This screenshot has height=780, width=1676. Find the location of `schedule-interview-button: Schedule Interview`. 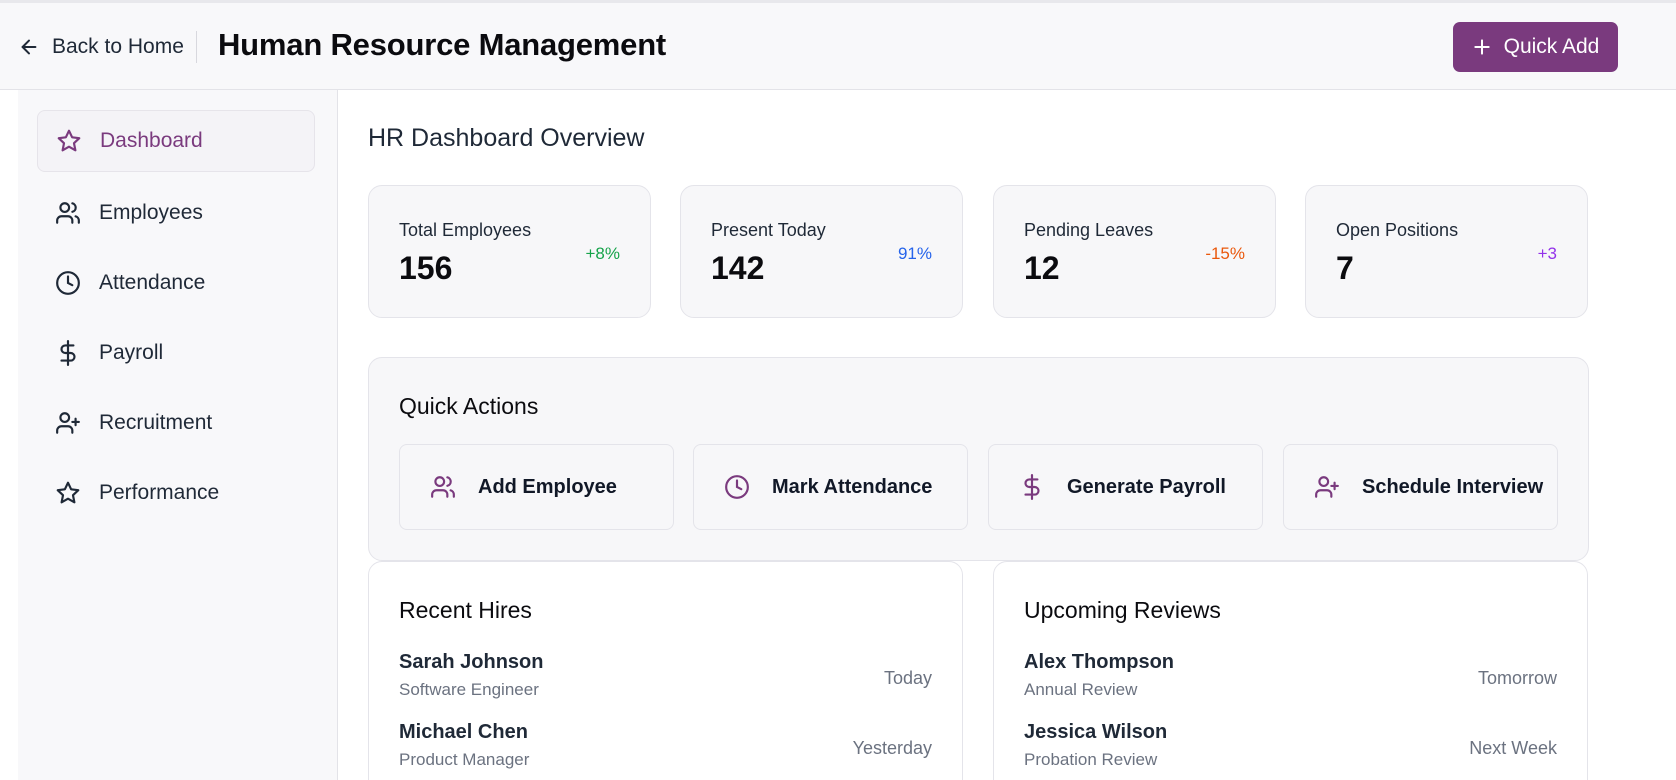

schedule-interview-button: Schedule Interview is located at coordinates (1420, 487).